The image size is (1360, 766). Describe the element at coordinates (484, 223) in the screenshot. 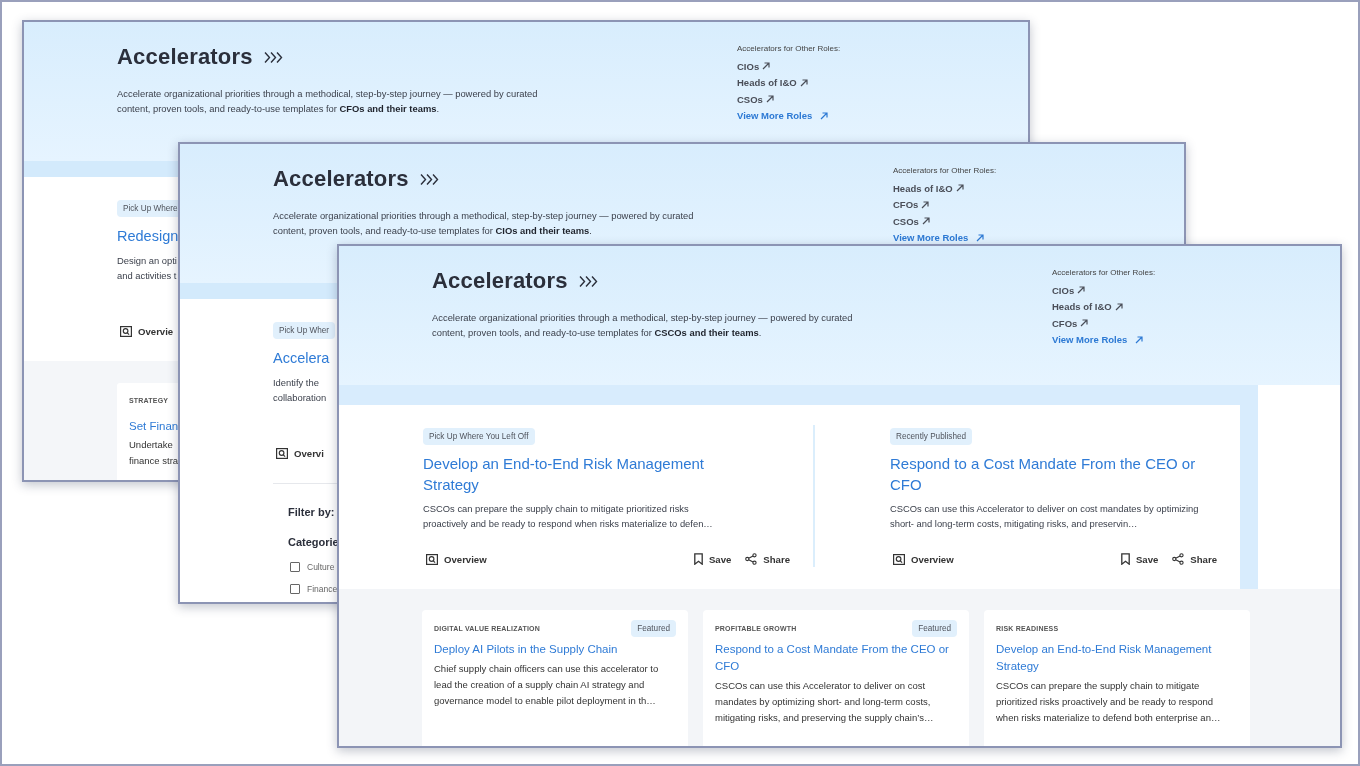

I see `page-description: Accelerate organizational priorities through a methodical, step-by-step journey — powered by curated content, proven tools, and ready-to-use templates for CIOs and their teams.` at that location.